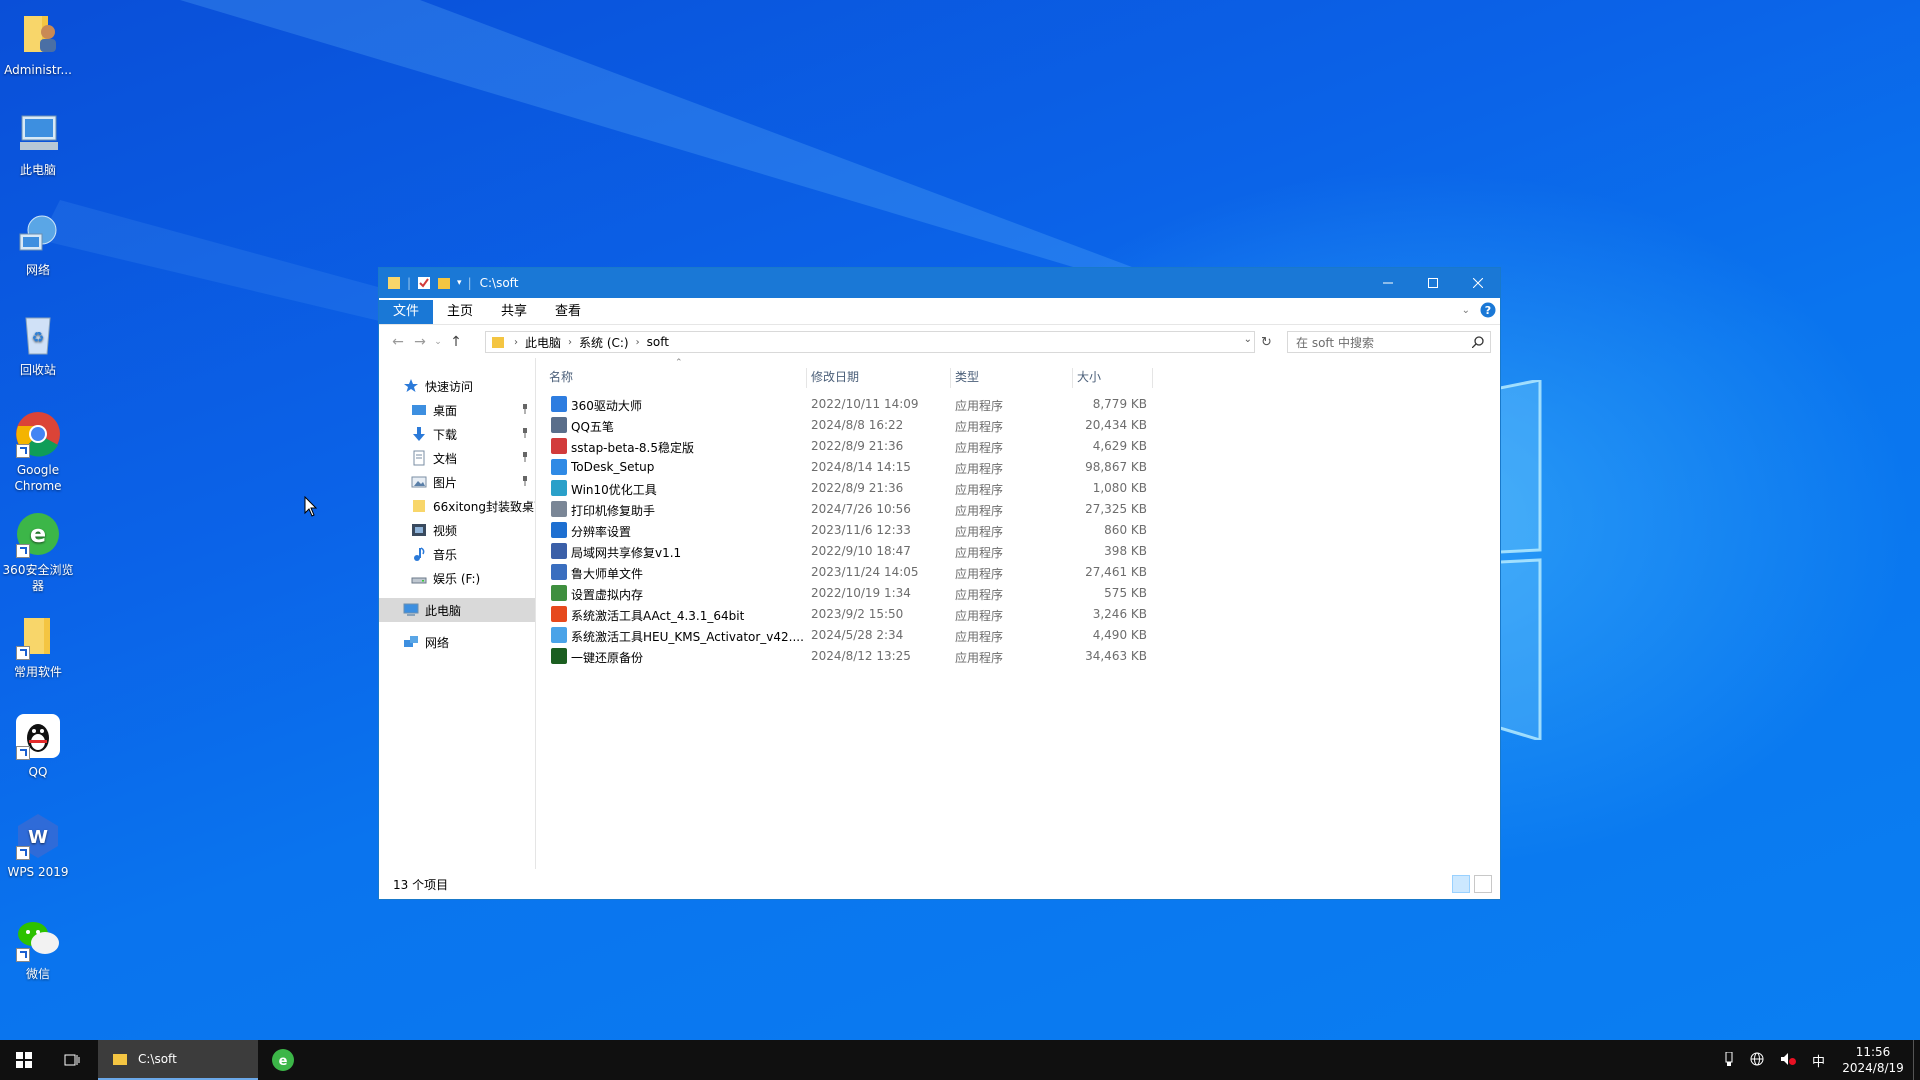 Image resolution: width=1920 pixels, height=1080 pixels. What do you see at coordinates (632, 448) in the screenshot?
I see `file-name: sstap-beta-8.5稳定版` at bounding box center [632, 448].